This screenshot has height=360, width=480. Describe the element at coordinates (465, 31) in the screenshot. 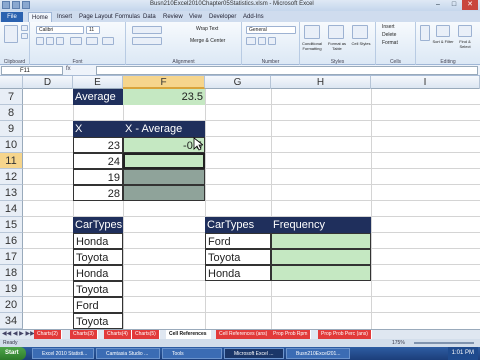

I see `find-select-icon` at that location.